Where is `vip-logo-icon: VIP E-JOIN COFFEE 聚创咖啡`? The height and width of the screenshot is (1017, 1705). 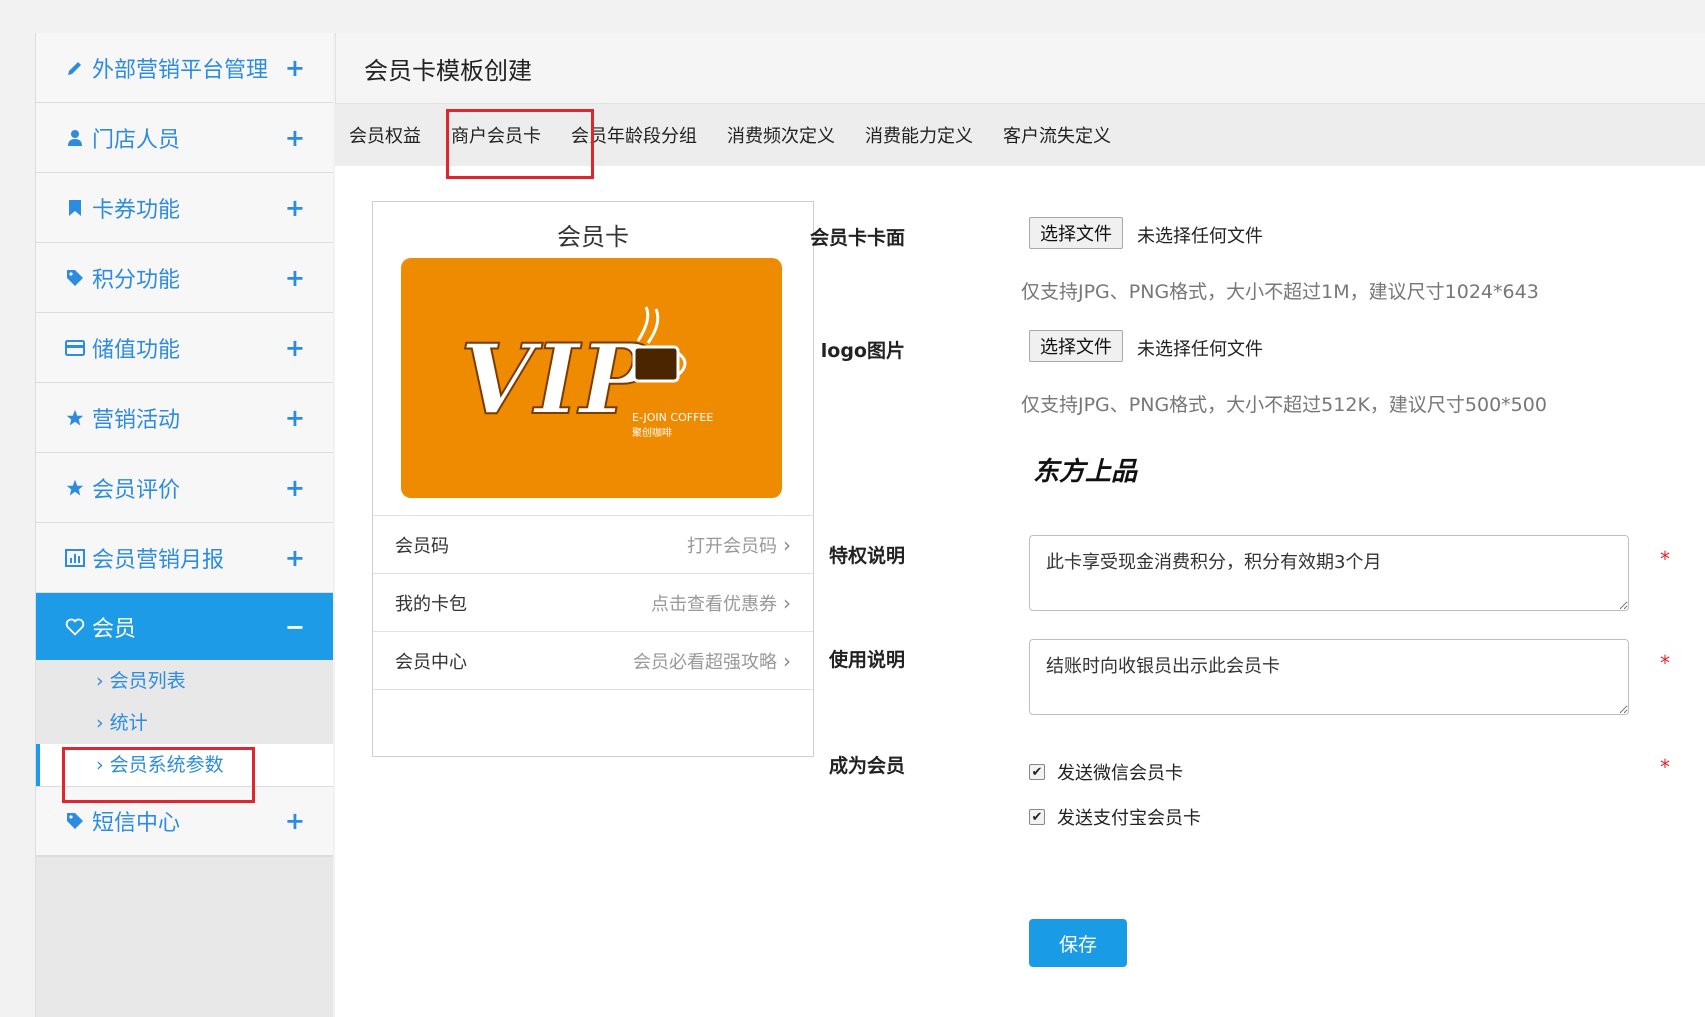
vip-logo-icon: VIP E-JOIN COFFEE 聚创咖啡 is located at coordinates (586, 372).